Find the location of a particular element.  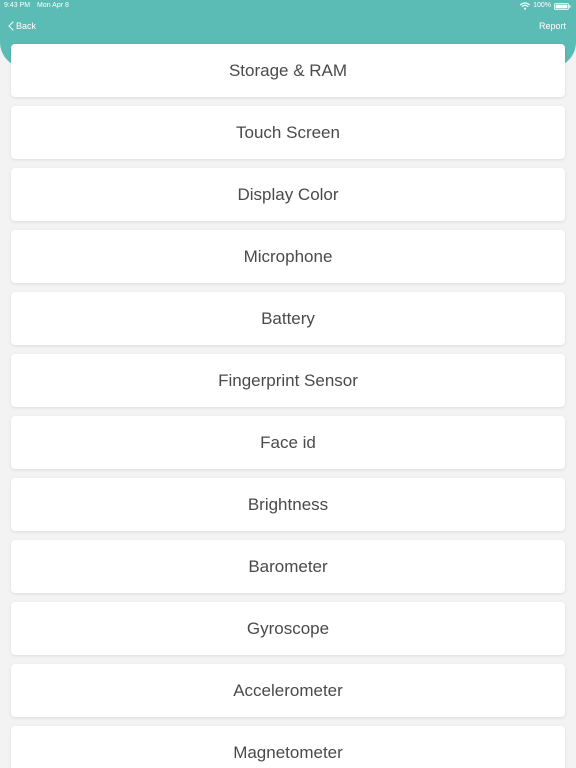

status-indicators: 100% is located at coordinates (545, 6).